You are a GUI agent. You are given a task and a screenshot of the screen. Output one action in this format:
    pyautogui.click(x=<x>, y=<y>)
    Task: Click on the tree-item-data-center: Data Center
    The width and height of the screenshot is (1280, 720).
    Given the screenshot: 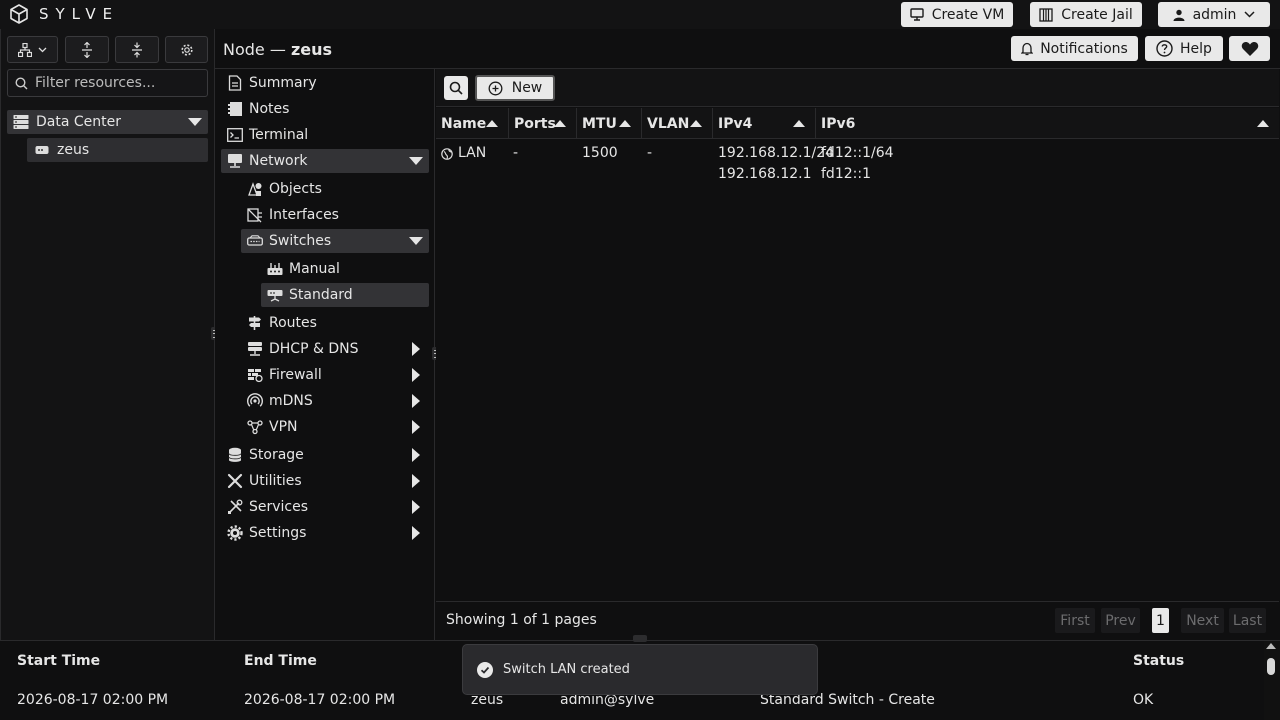 What is the action you would take?
    pyautogui.click(x=107, y=122)
    